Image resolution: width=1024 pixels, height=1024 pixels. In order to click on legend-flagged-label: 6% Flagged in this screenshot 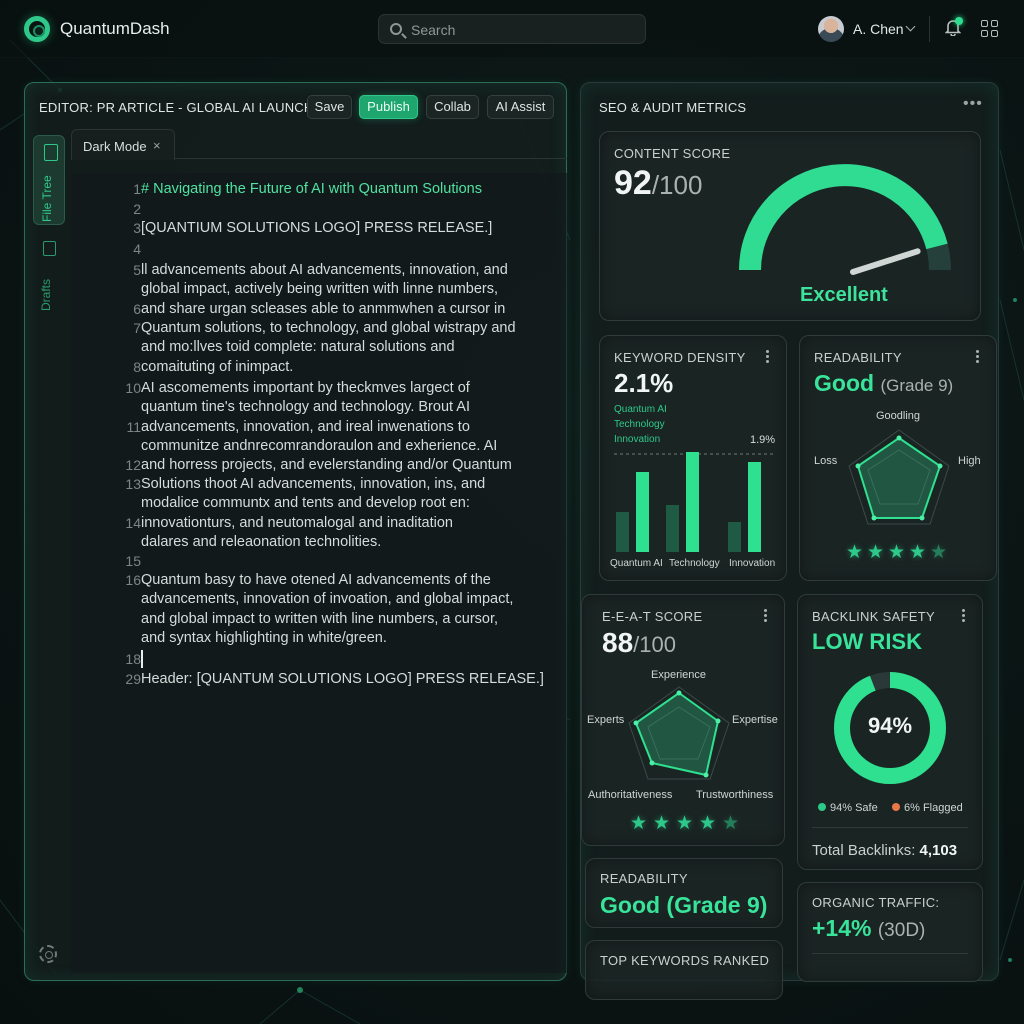, I will do `click(933, 808)`.